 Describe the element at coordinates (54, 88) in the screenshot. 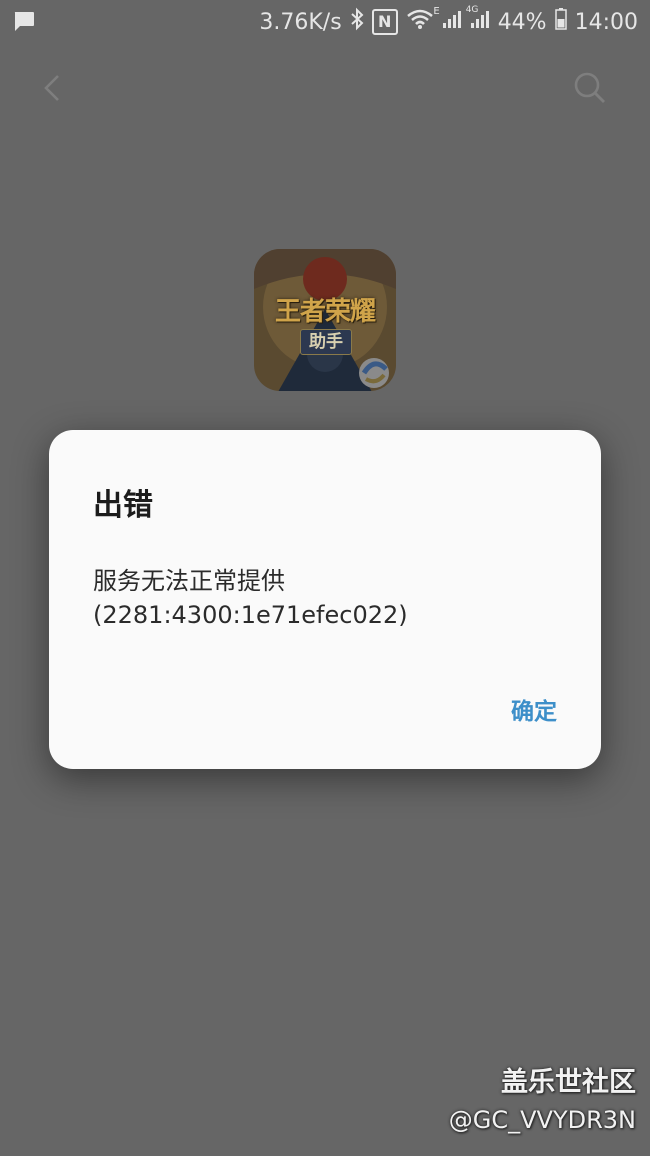

I see `back-arrow-icon` at that location.